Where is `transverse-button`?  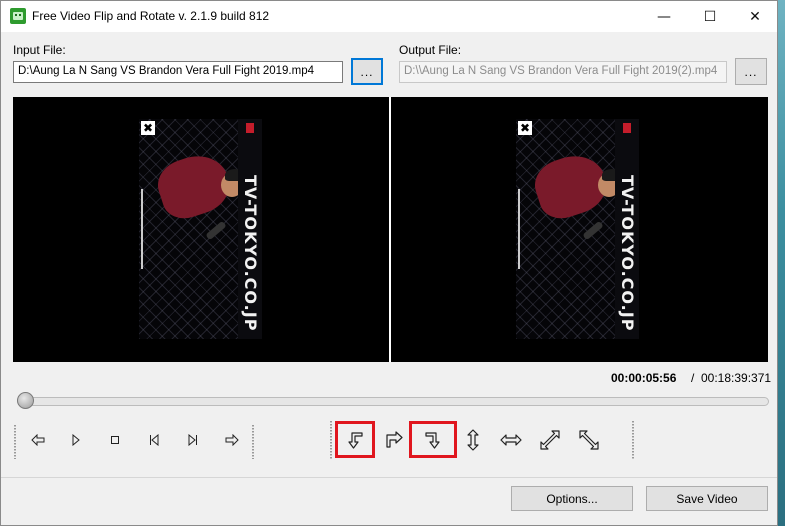 transverse-button is located at coordinates (589, 440).